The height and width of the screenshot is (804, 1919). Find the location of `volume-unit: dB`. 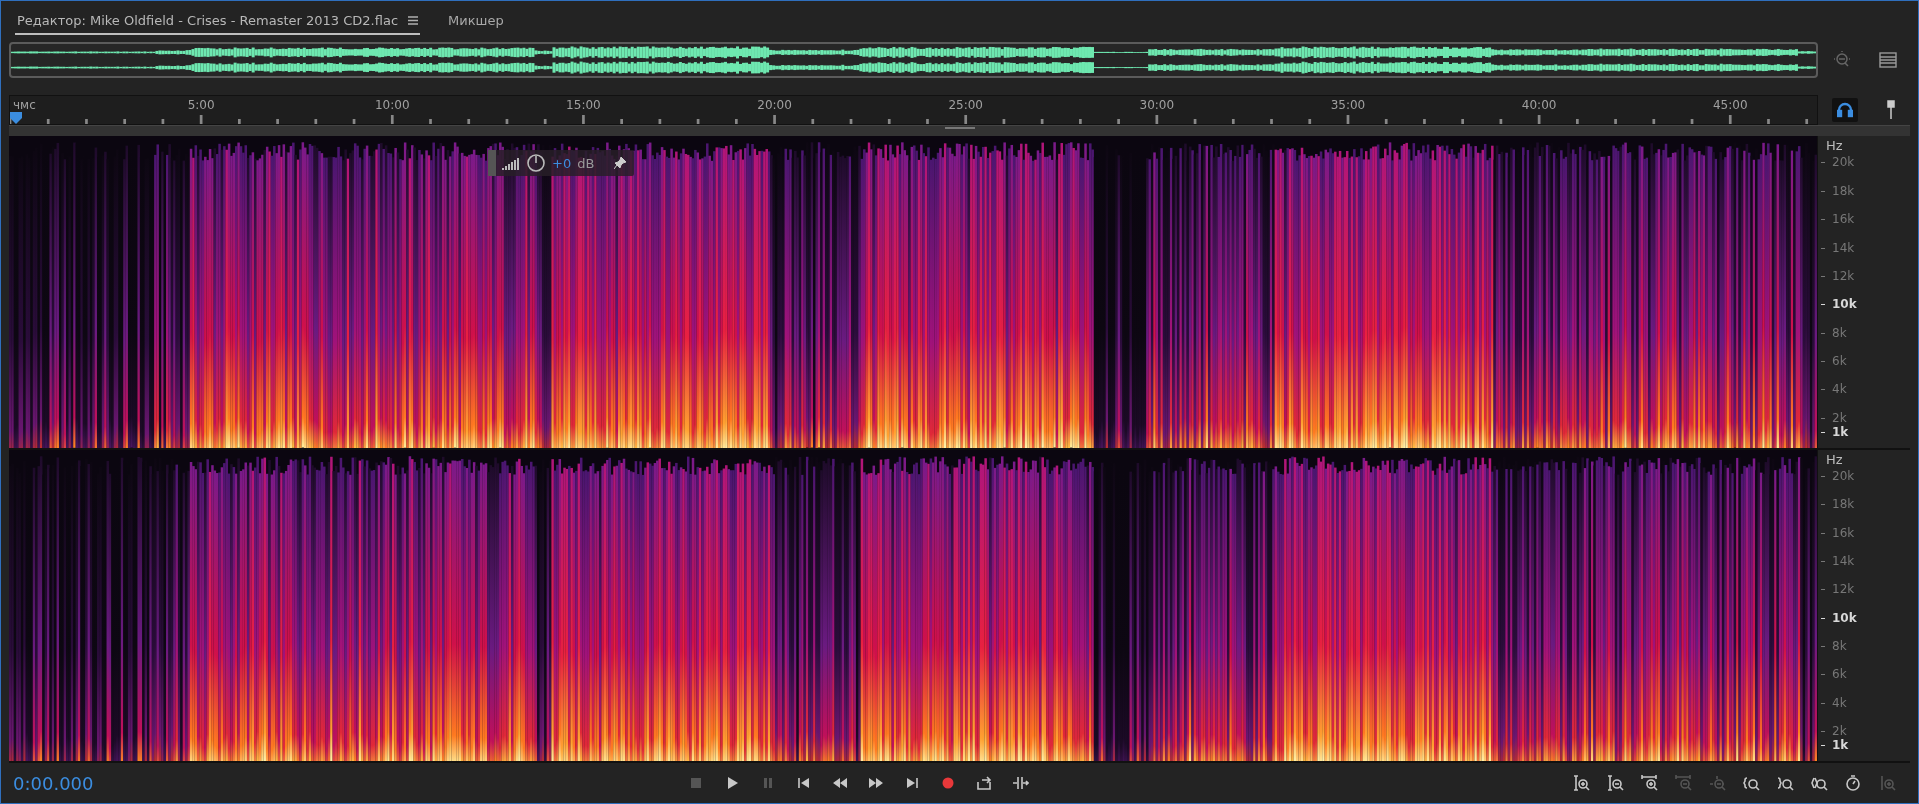

volume-unit: dB is located at coordinates (586, 163).